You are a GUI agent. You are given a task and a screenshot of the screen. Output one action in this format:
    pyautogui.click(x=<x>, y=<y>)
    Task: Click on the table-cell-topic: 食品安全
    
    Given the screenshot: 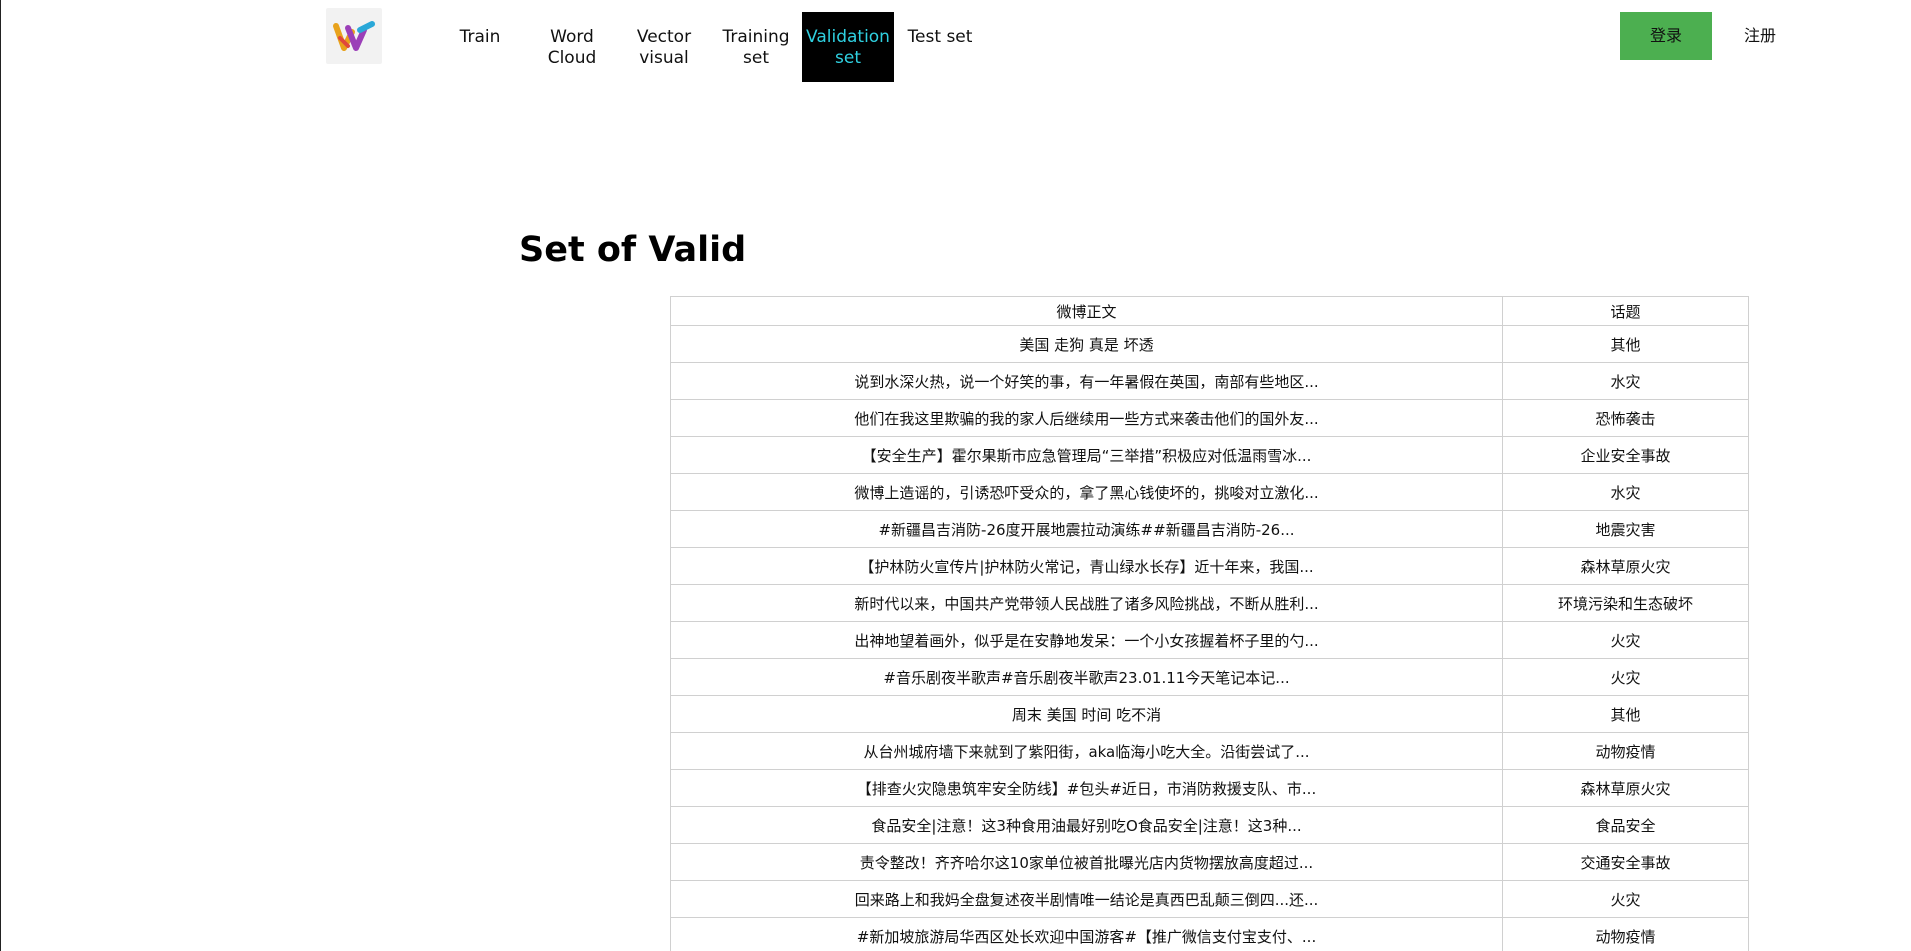 What is the action you would take?
    pyautogui.click(x=1625, y=825)
    